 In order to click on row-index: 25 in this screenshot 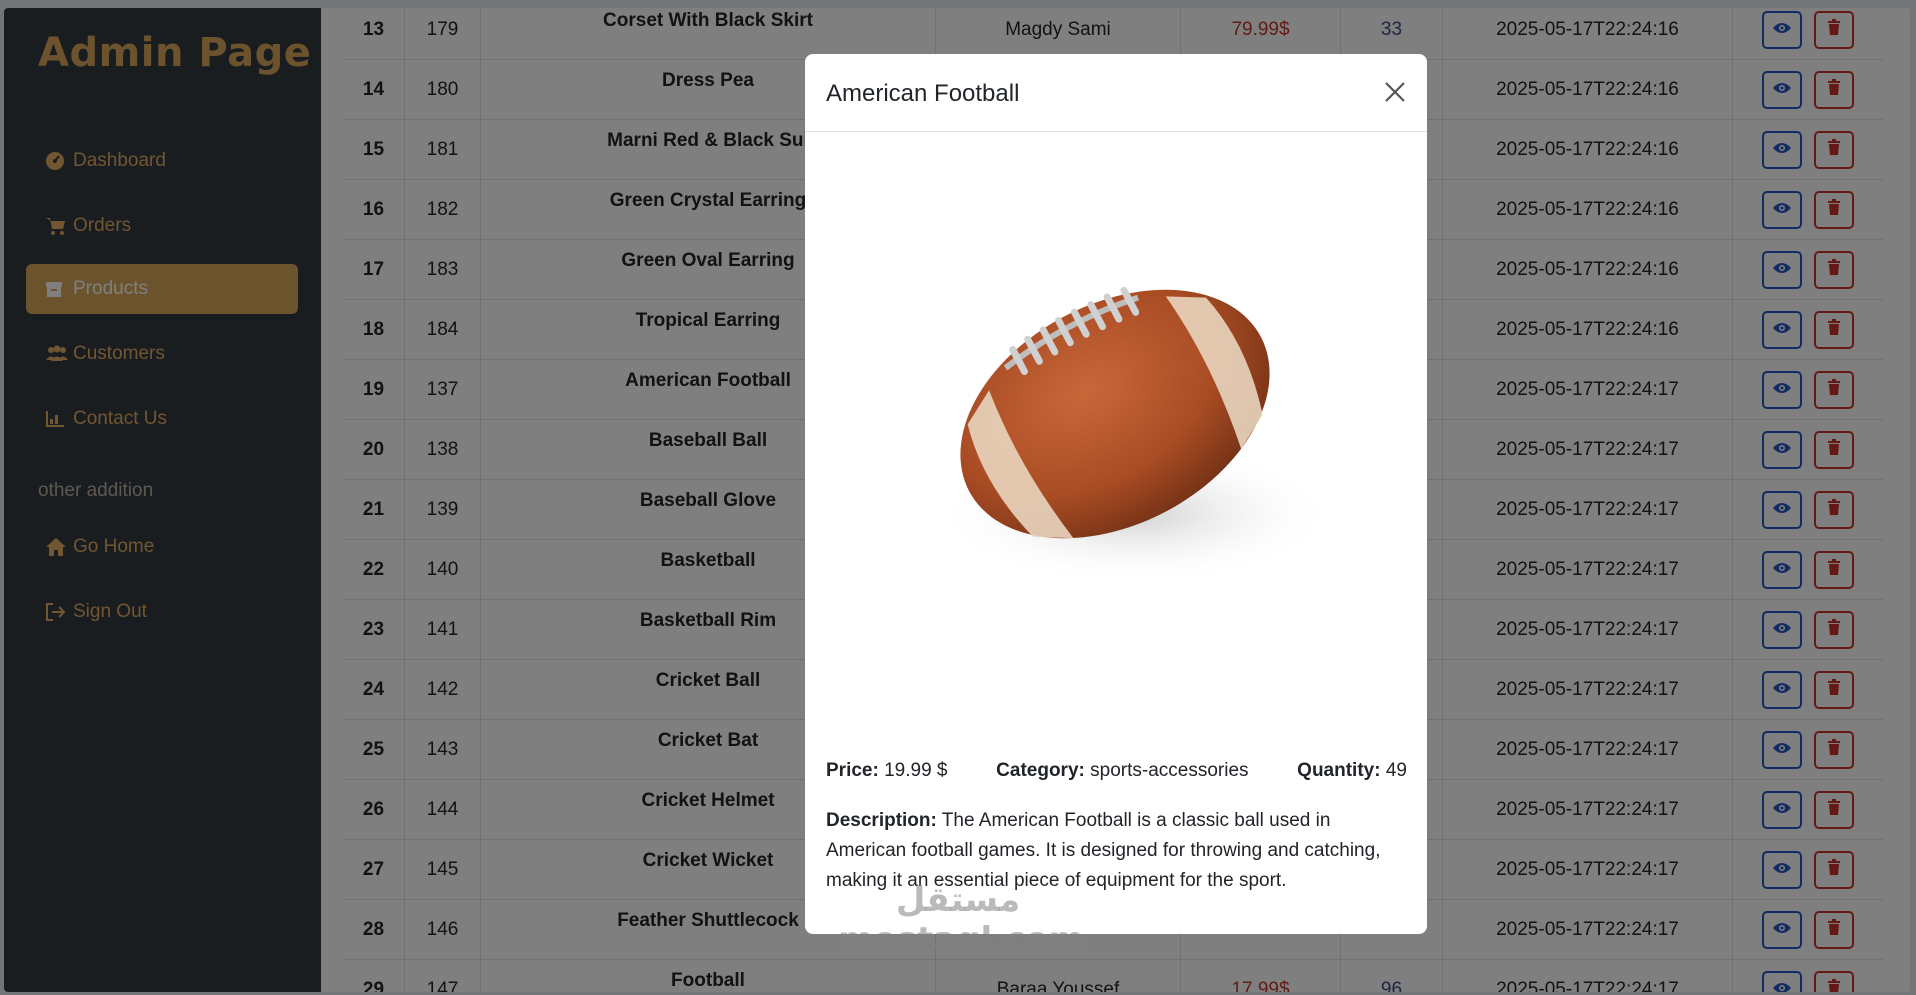, I will do `click(374, 749)`.